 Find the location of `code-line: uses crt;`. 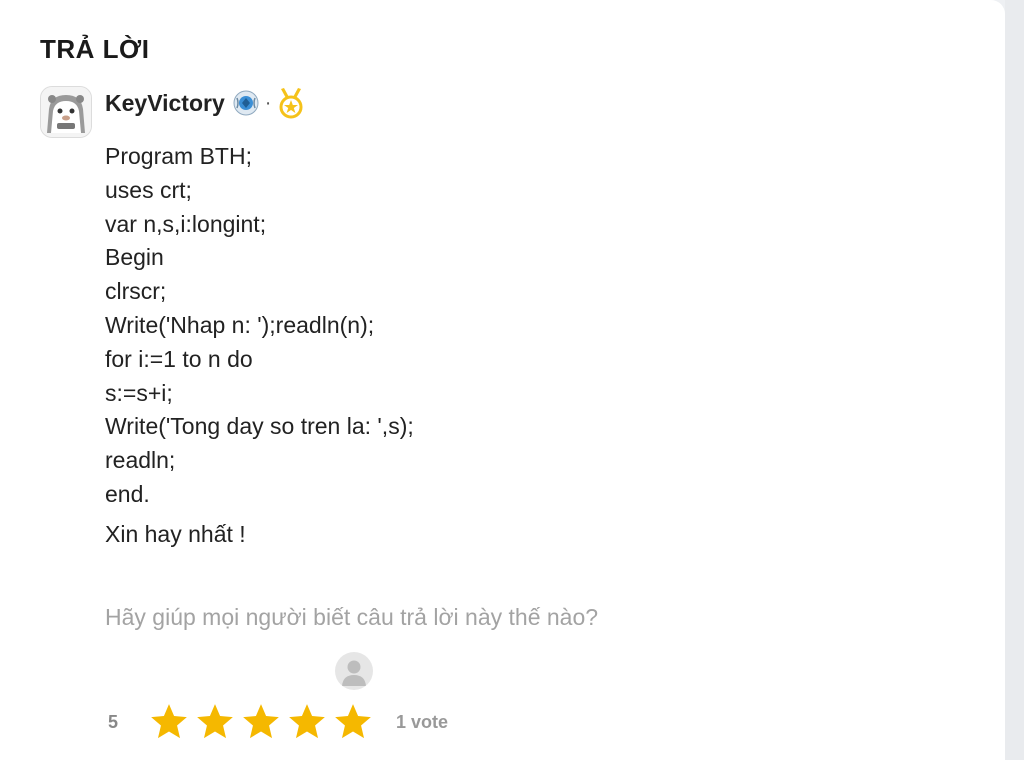

code-line: uses crt; is located at coordinates (148, 189).